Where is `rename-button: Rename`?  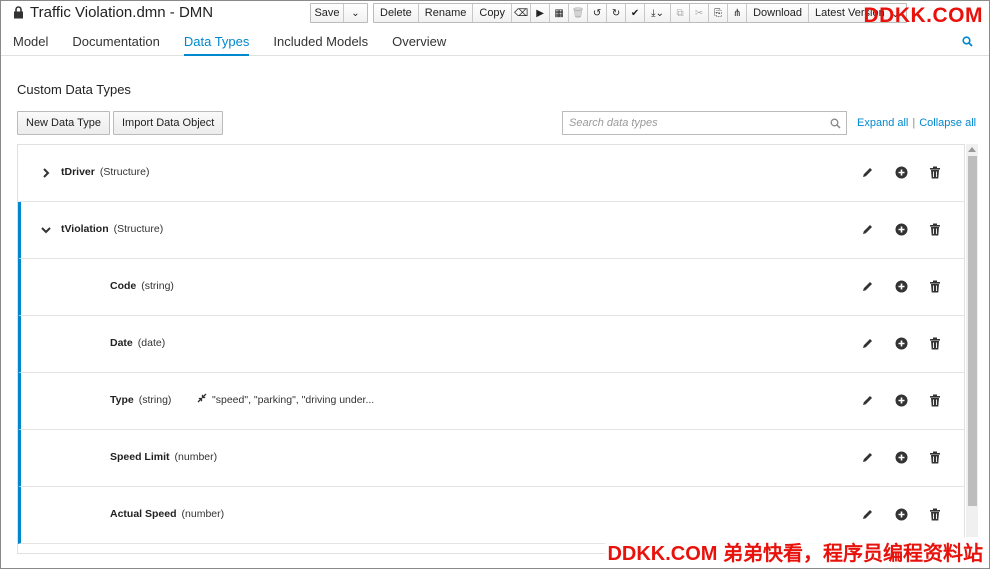
rename-button: Rename is located at coordinates (446, 13).